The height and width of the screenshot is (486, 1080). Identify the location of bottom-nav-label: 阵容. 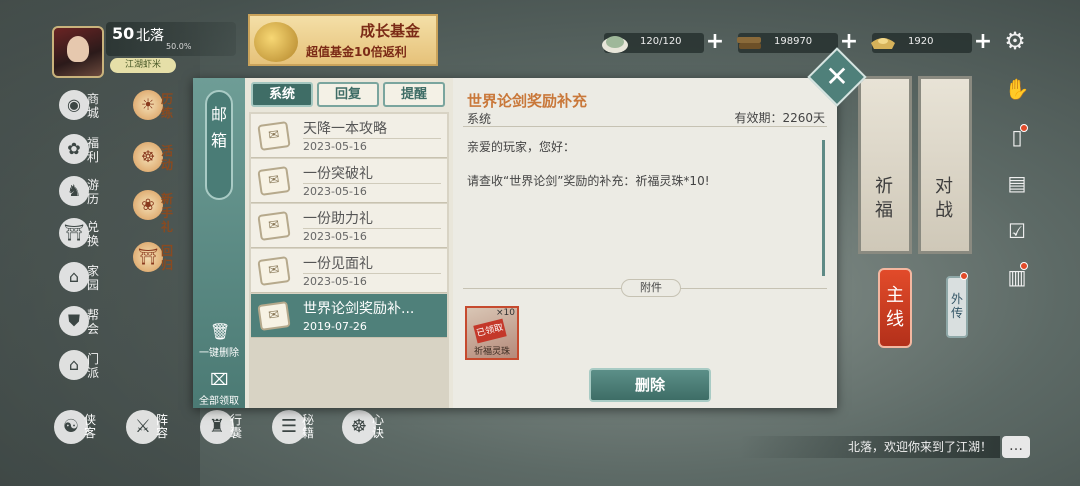
(162, 426).